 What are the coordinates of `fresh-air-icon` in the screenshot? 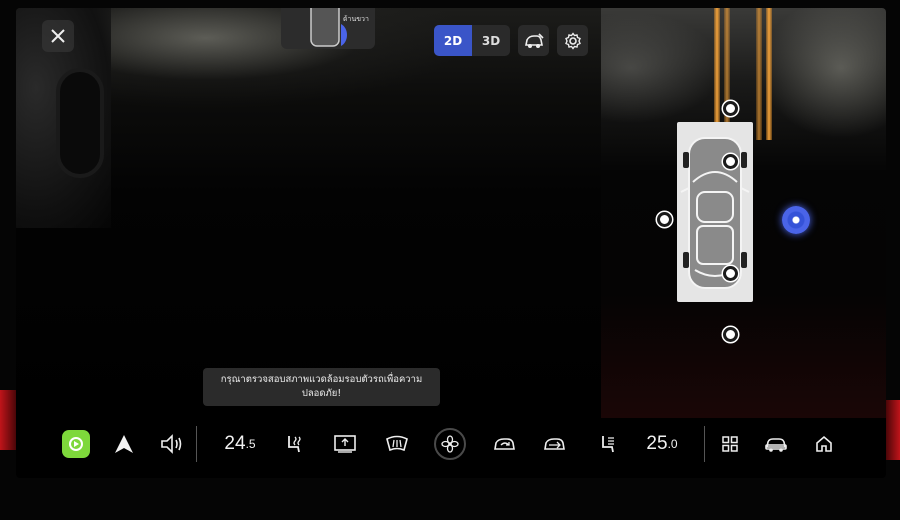 It's located at (554, 444).